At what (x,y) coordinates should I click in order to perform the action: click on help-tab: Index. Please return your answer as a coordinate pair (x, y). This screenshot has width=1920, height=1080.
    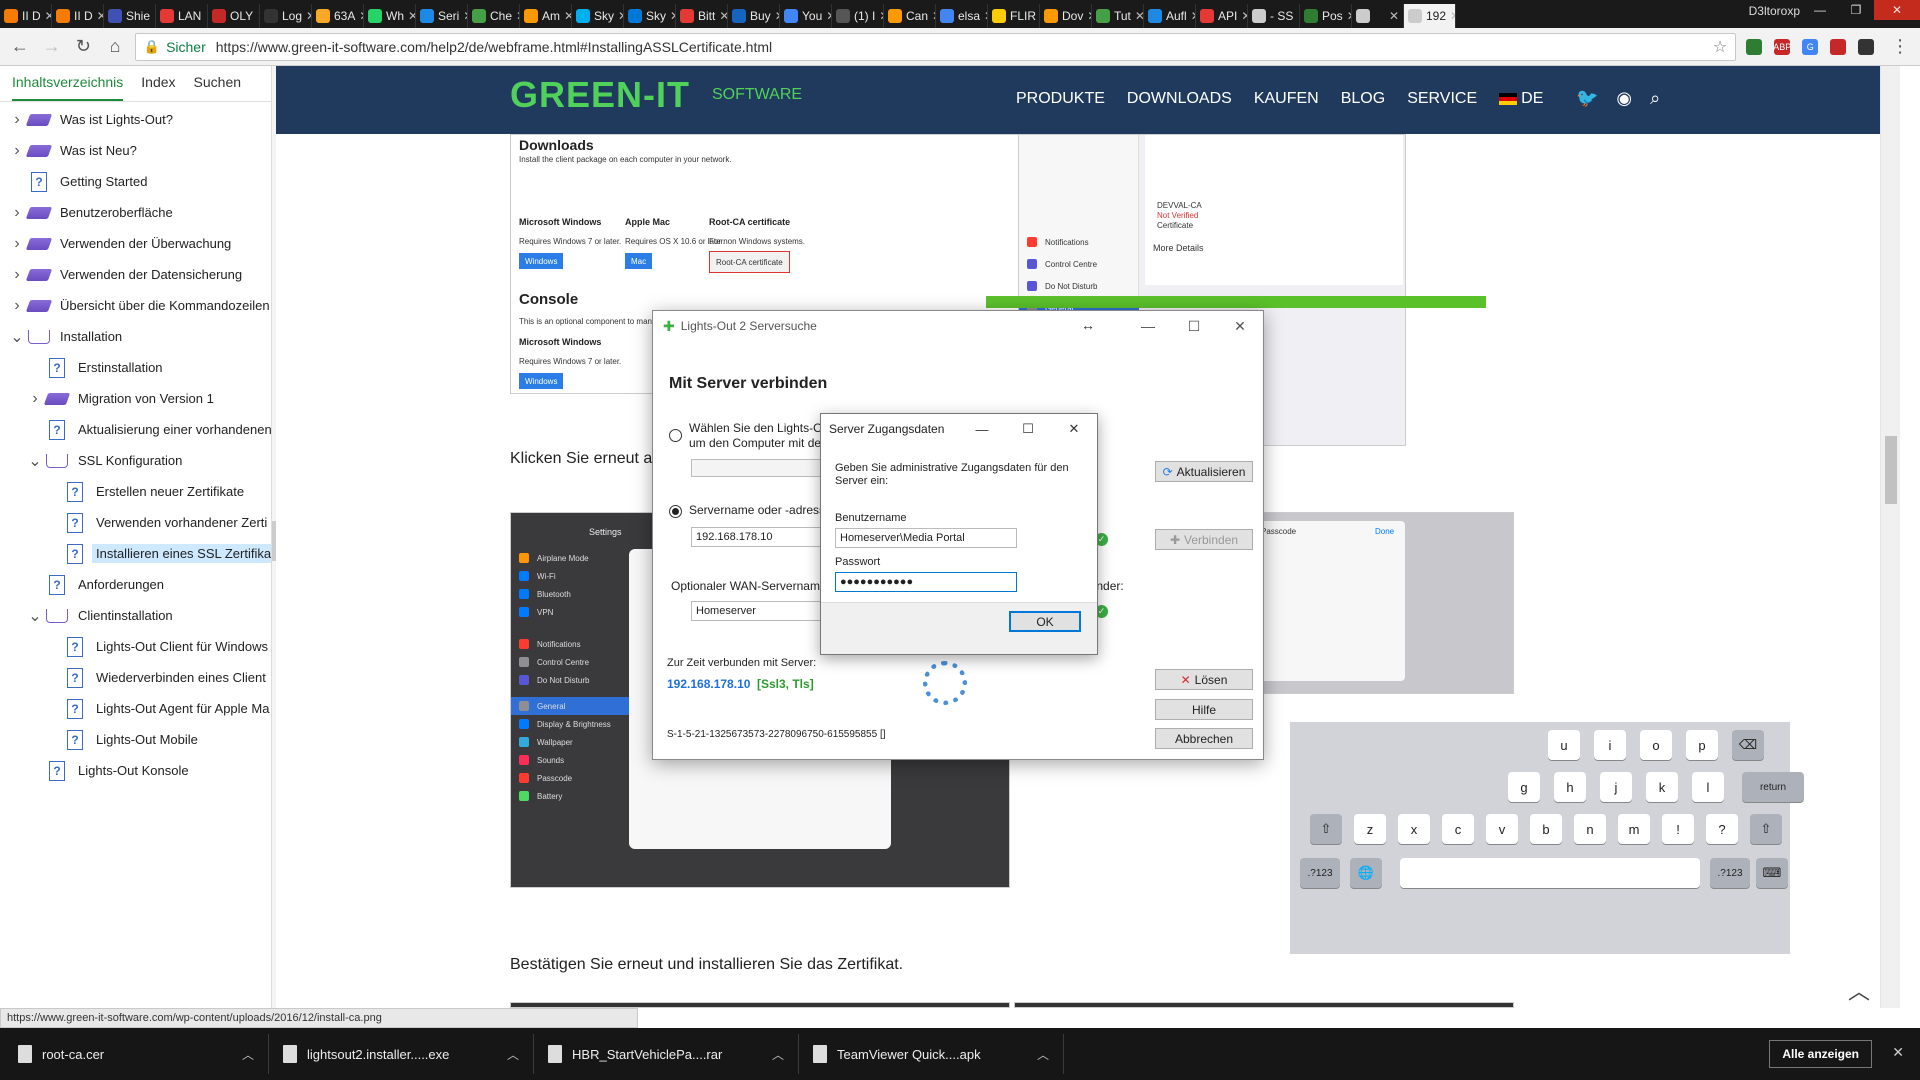
    Looking at the image, I should click on (158, 87).